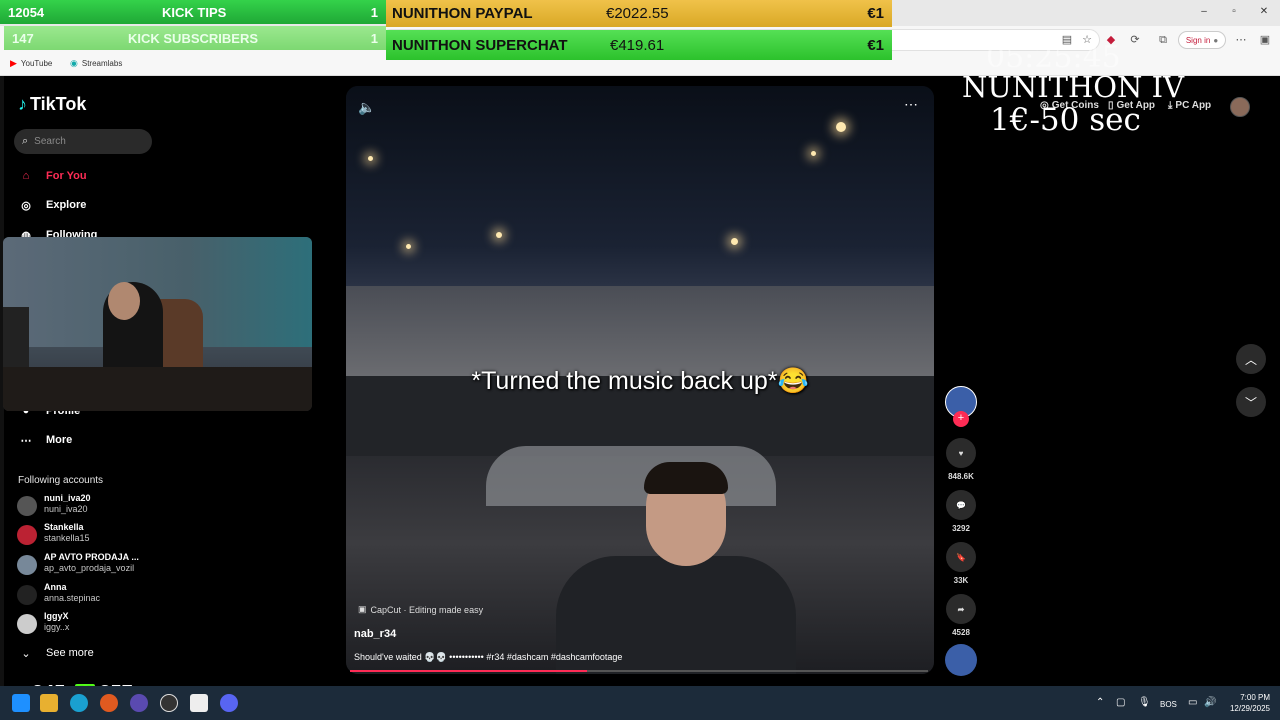 Image resolution: width=1280 pixels, height=720 pixels. What do you see at coordinates (13, 63) in the screenshot?
I see `youtube-icon: ▶` at bounding box center [13, 63].